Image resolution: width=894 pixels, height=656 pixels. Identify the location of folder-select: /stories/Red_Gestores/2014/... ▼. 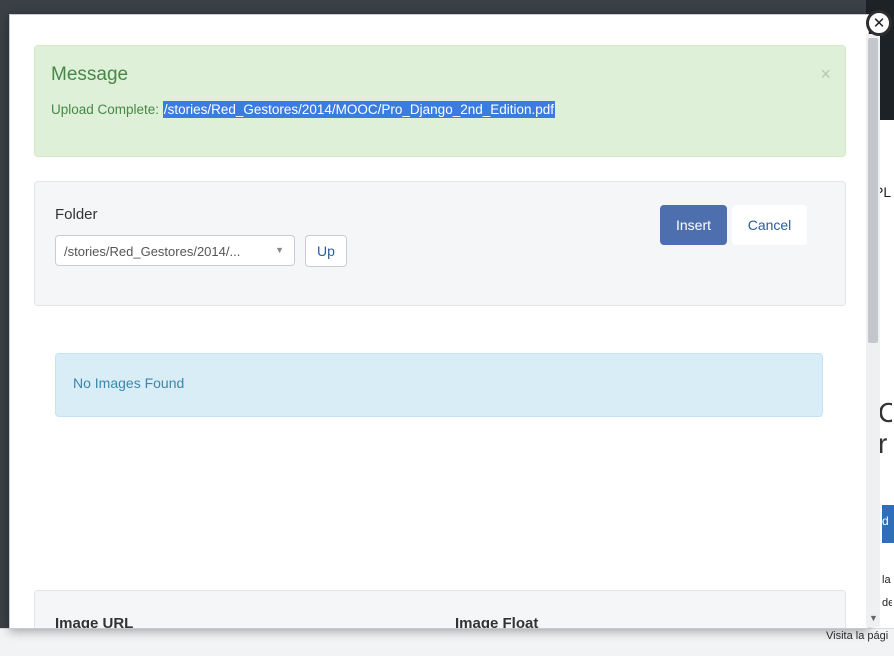
(175, 250).